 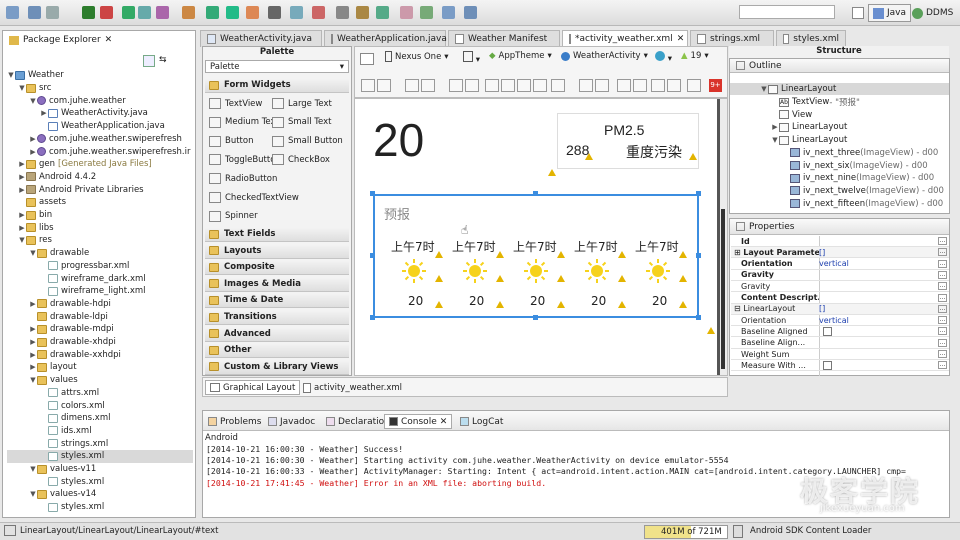 What do you see at coordinates (100, 215) in the screenshot?
I see `tree-item: ▶ bin` at bounding box center [100, 215].